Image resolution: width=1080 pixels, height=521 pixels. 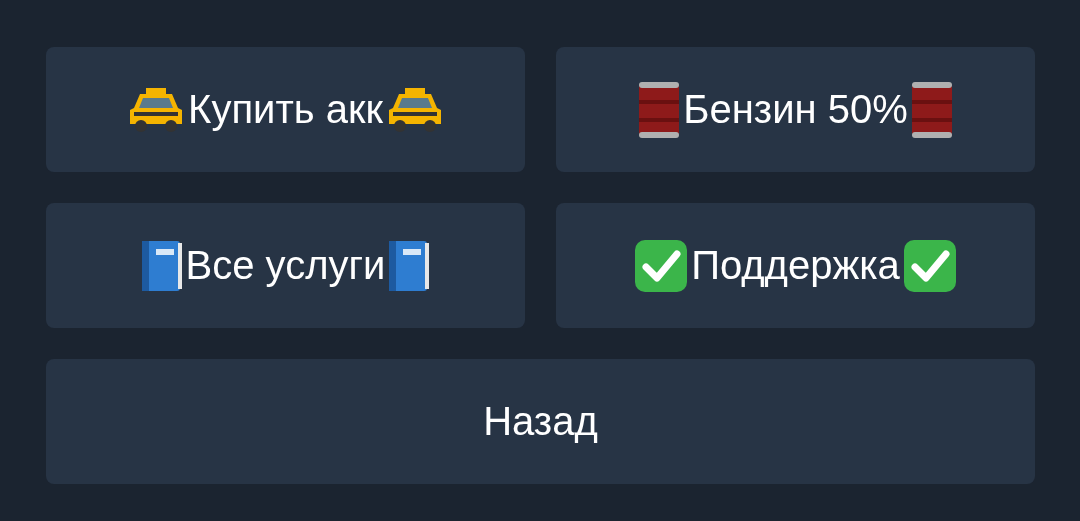 What do you see at coordinates (285, 109) in the screenshot?
I see `keyboard-button: Купить акк` at bounding box center [285, 109].